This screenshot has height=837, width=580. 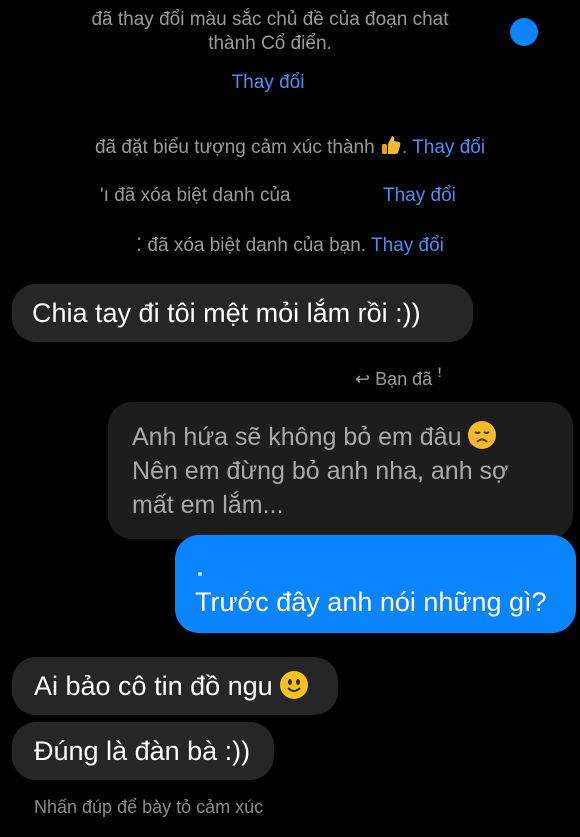 I want to click on outgoing-message: Trước đây anh nói những gì?, so click(x=375, y=584).